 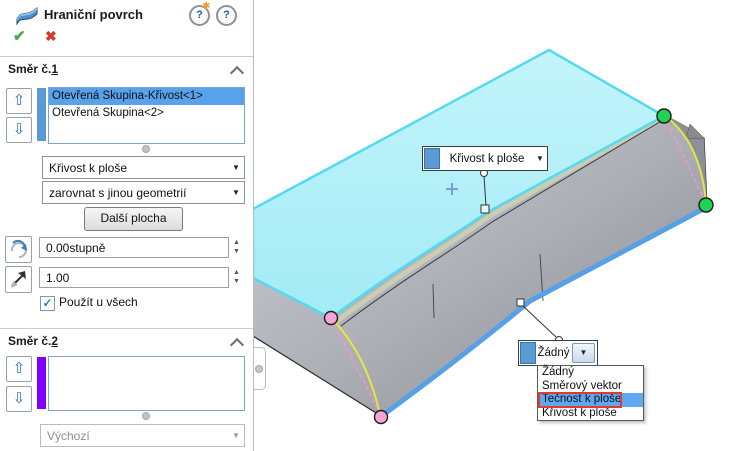 I want to click on callout1-anchor-handle, so click(x=485, y=209).